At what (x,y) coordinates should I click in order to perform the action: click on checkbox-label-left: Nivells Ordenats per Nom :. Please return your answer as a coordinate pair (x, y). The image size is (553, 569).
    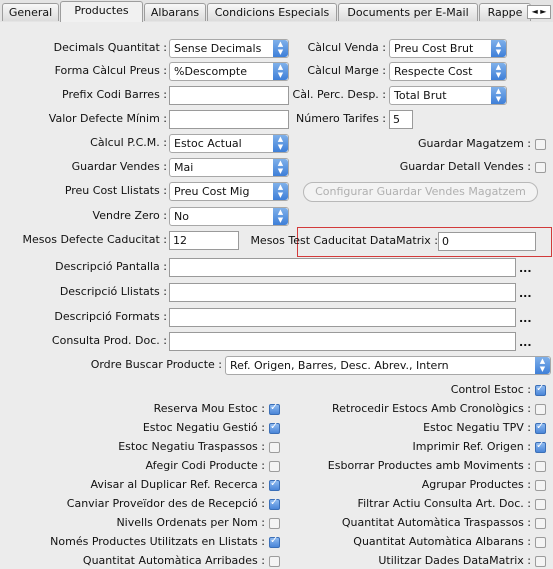
    Looking at the image, I should click on (190, 522).